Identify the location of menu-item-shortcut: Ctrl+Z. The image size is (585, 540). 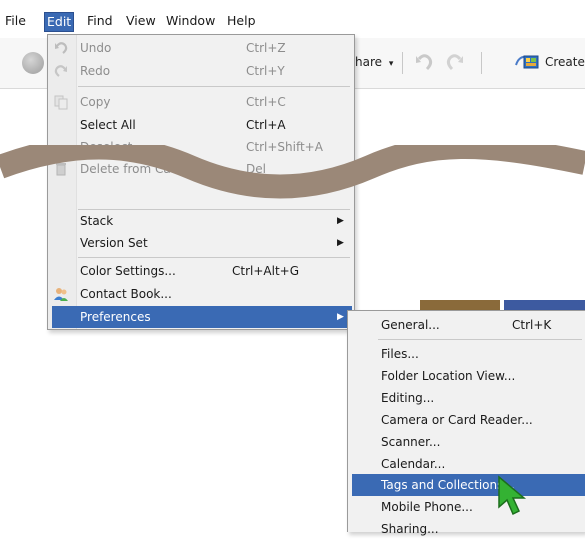
(266, 48).